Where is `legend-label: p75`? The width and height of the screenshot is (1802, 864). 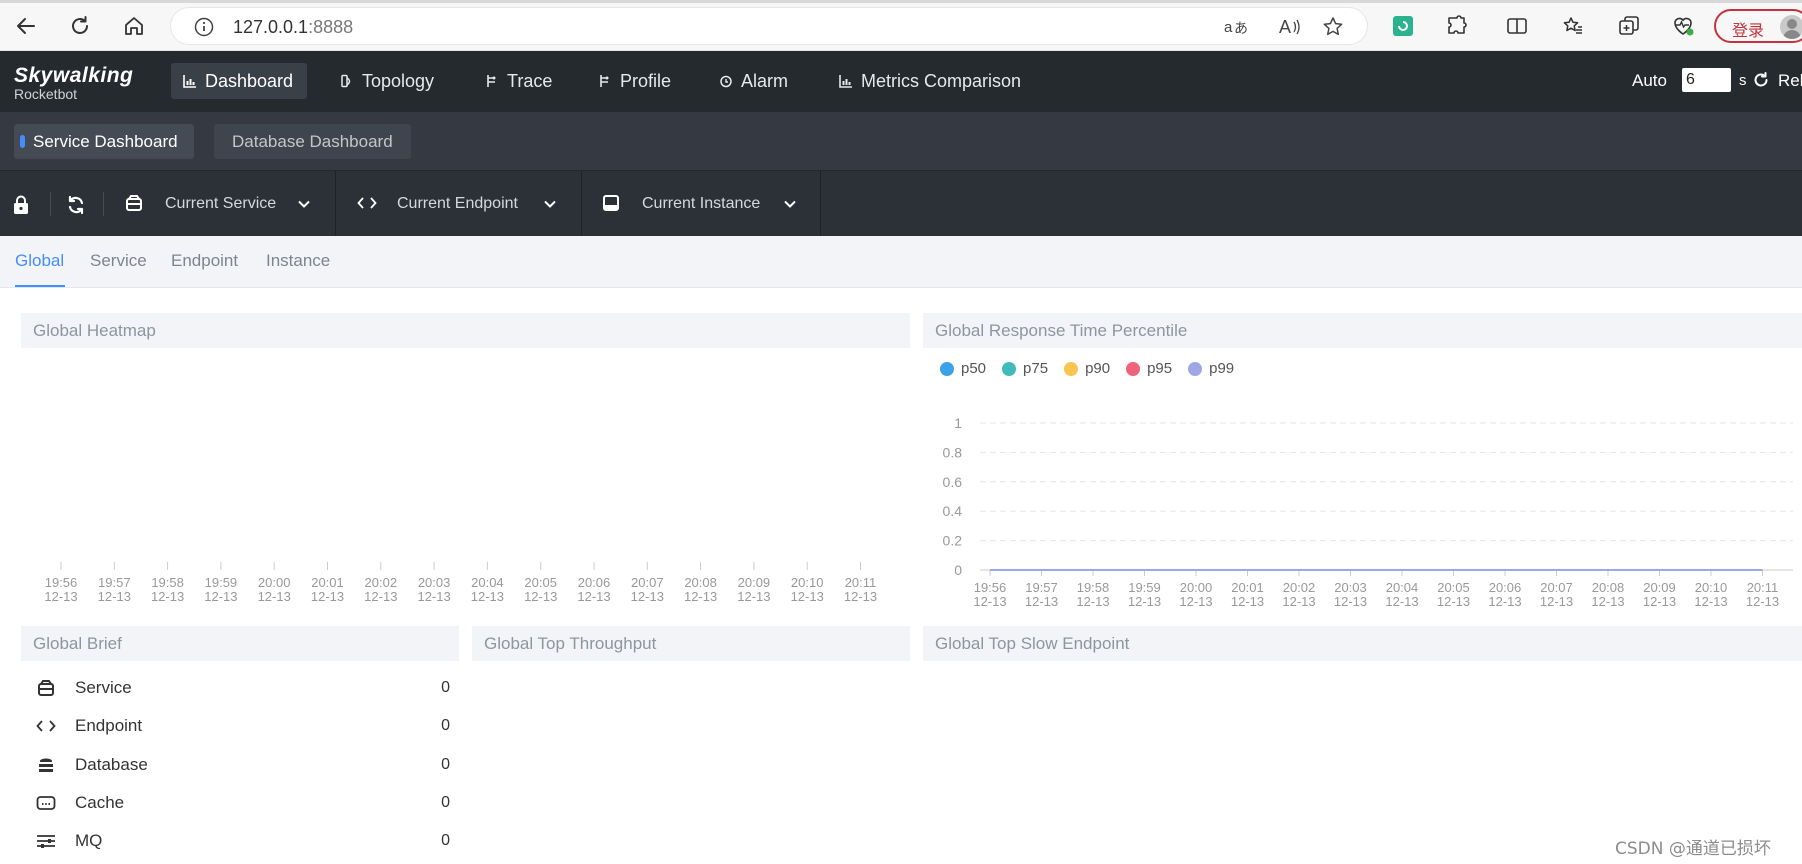 legend-label: p75 is located at coordinates (1036, 368).